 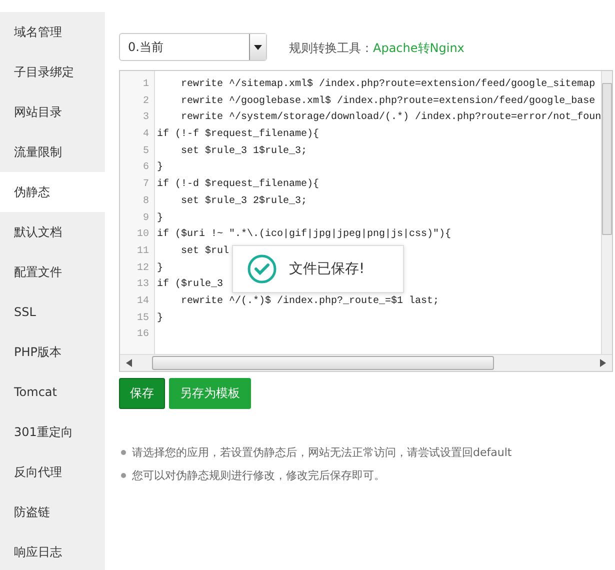 What do you see at coordinates (238, 185) in the screenshot?
I see `code-line: if (!-d $request_filename){` at bounding box center [238, 185].